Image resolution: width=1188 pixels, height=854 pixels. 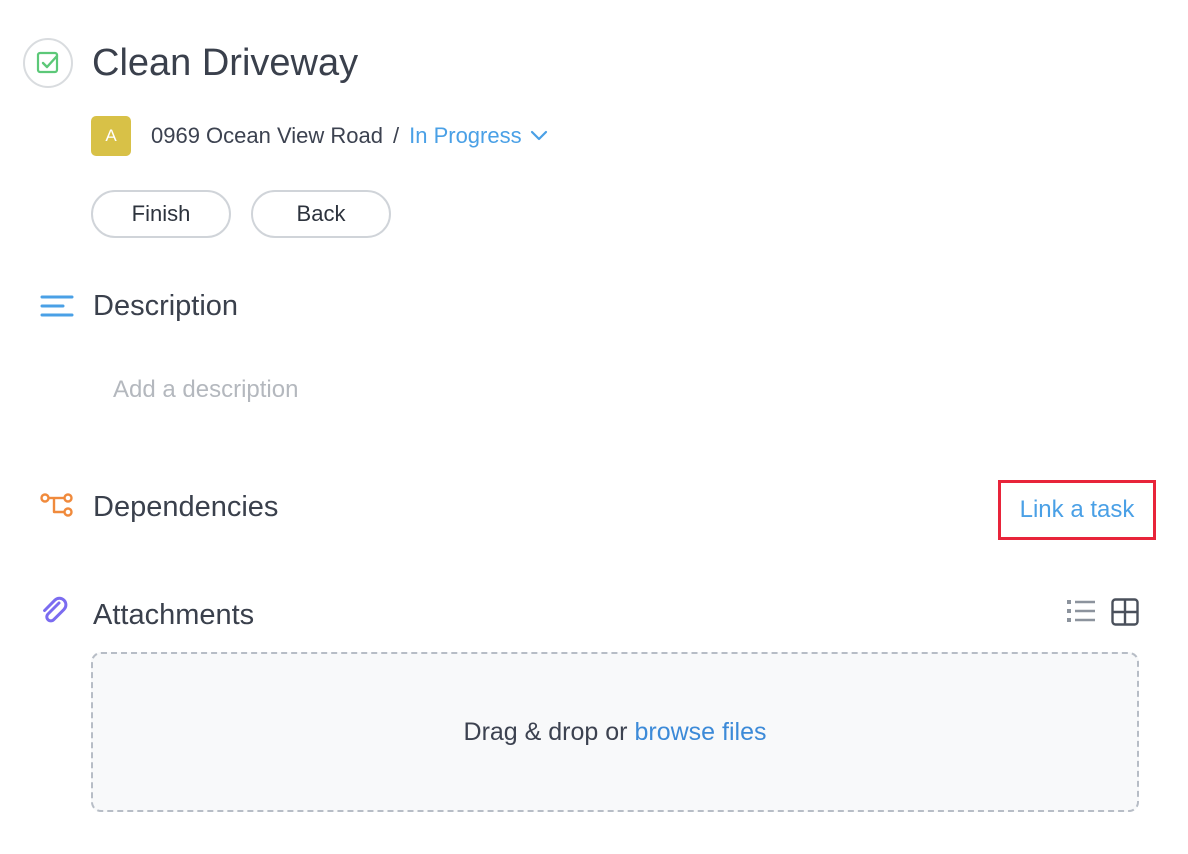 I want to click on back-button: Back, so click(x=321, y=214).